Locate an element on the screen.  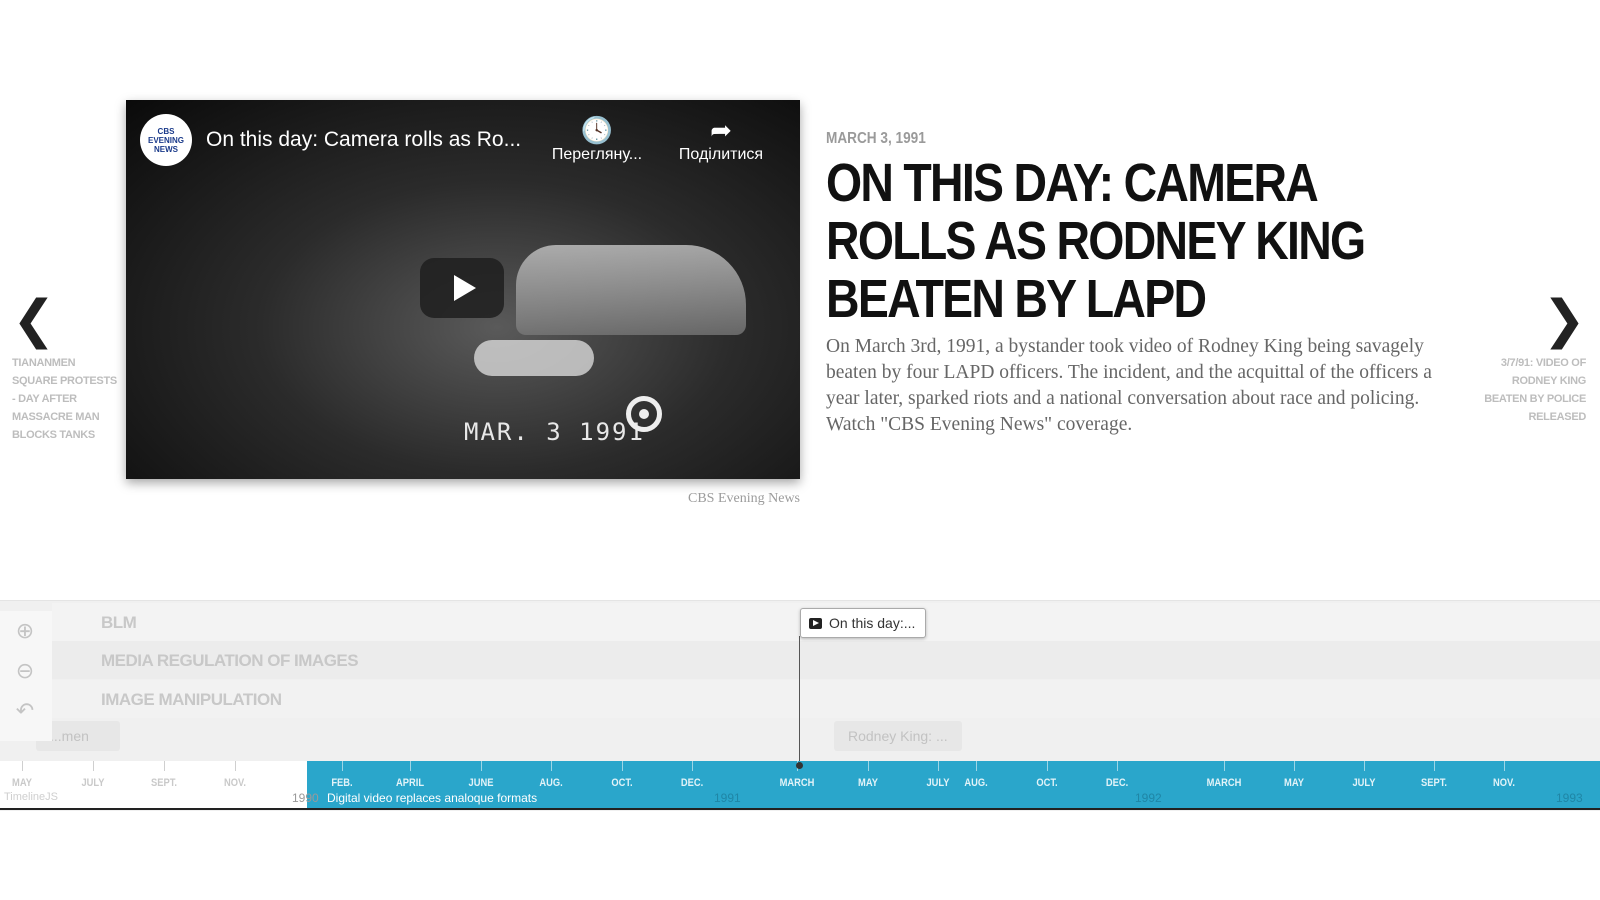
video-scene-person is located at coordinates (534, 358).